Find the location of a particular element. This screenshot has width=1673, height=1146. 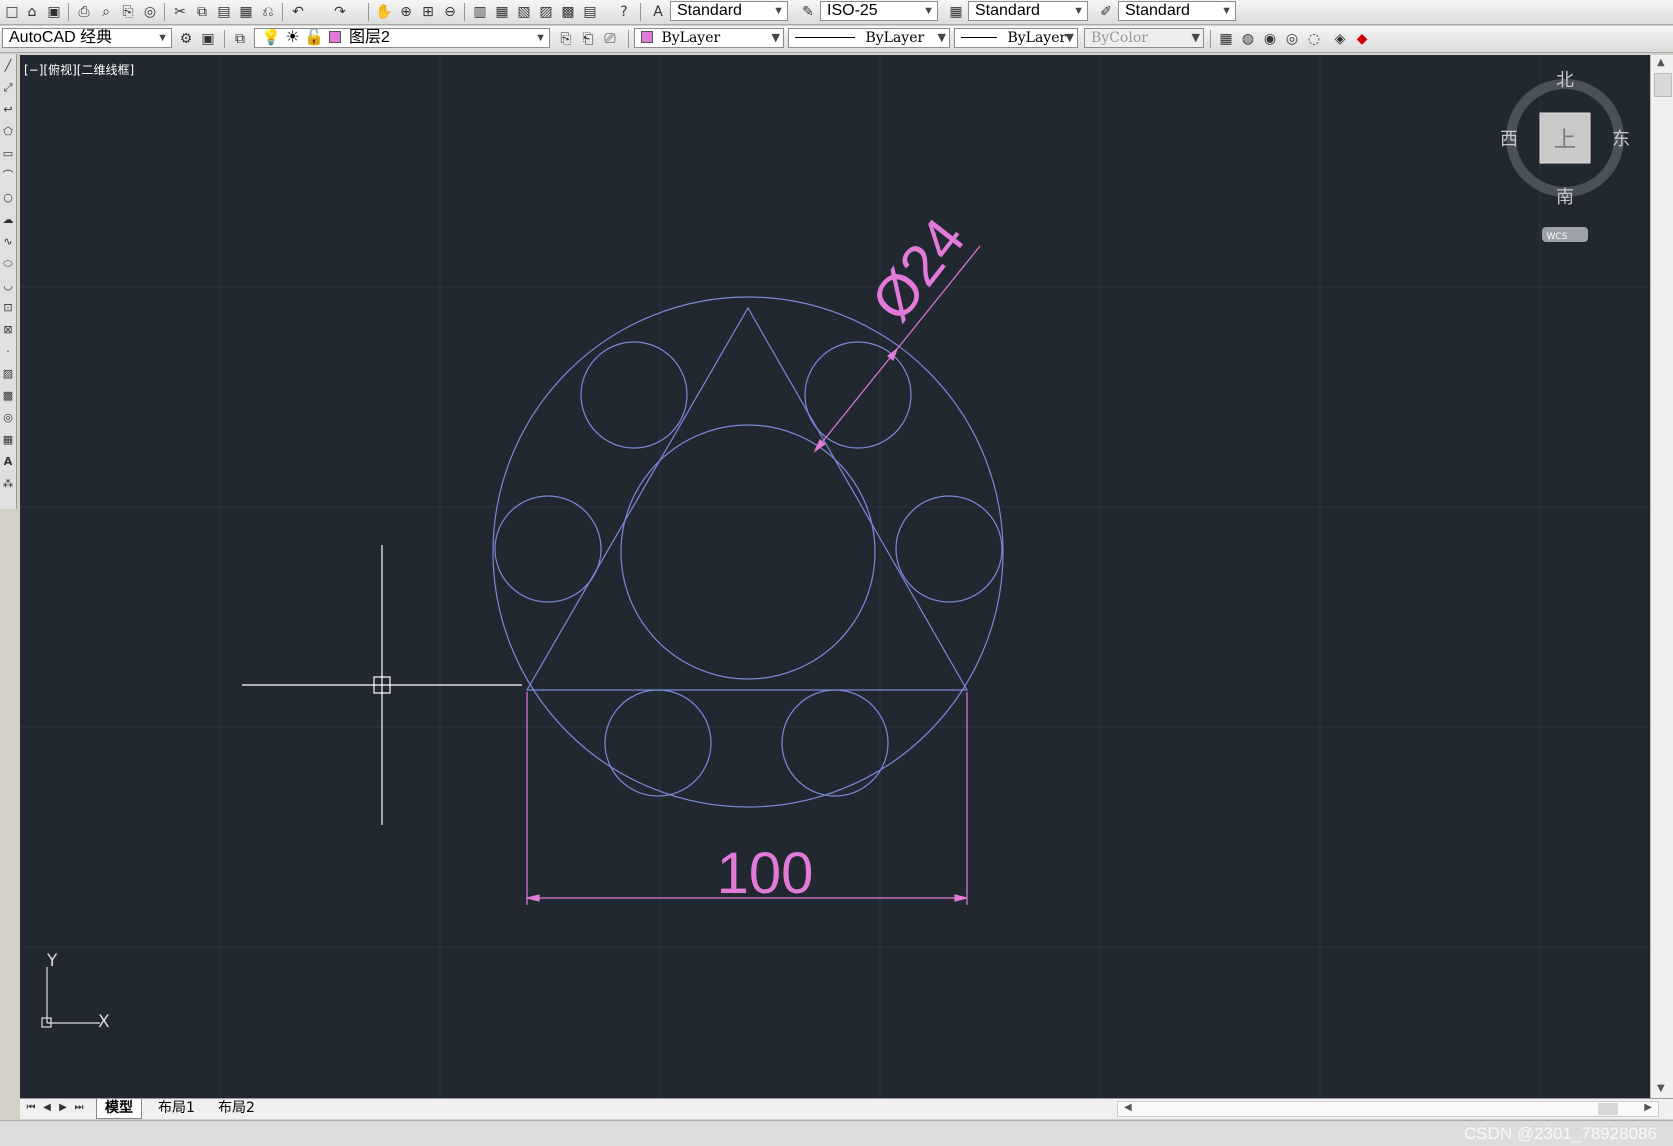

color-control-select: ByLayer ▼ is located at coordinates (709, 38).